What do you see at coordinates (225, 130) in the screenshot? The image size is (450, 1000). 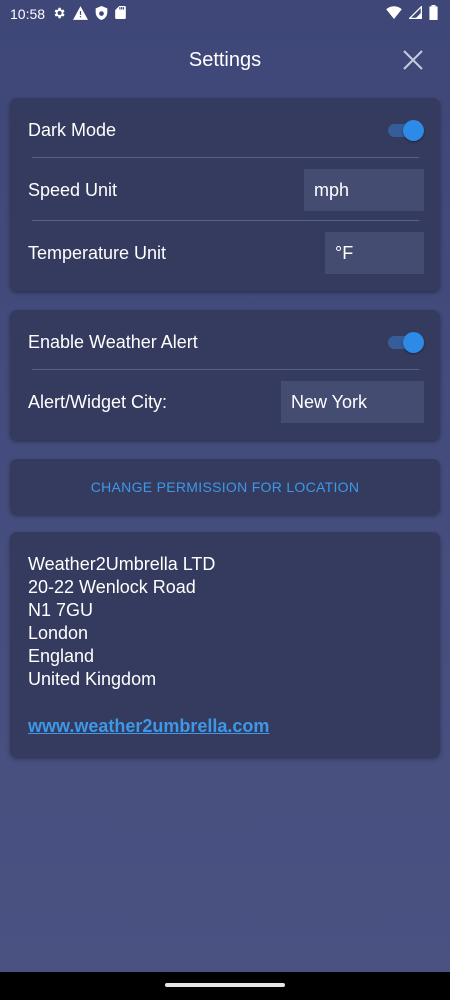 I see `dark-mode-row: Dark Mode` at bounding box center [225, 130].